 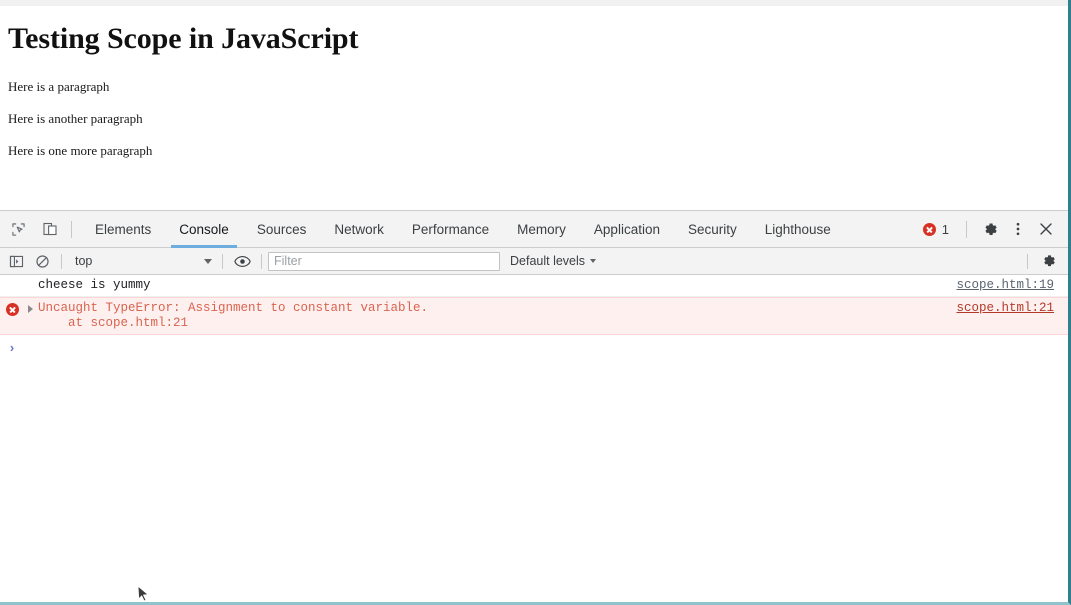 I want to click on page-paragraph: Here is another paragraph, so click(x=75, y=118).